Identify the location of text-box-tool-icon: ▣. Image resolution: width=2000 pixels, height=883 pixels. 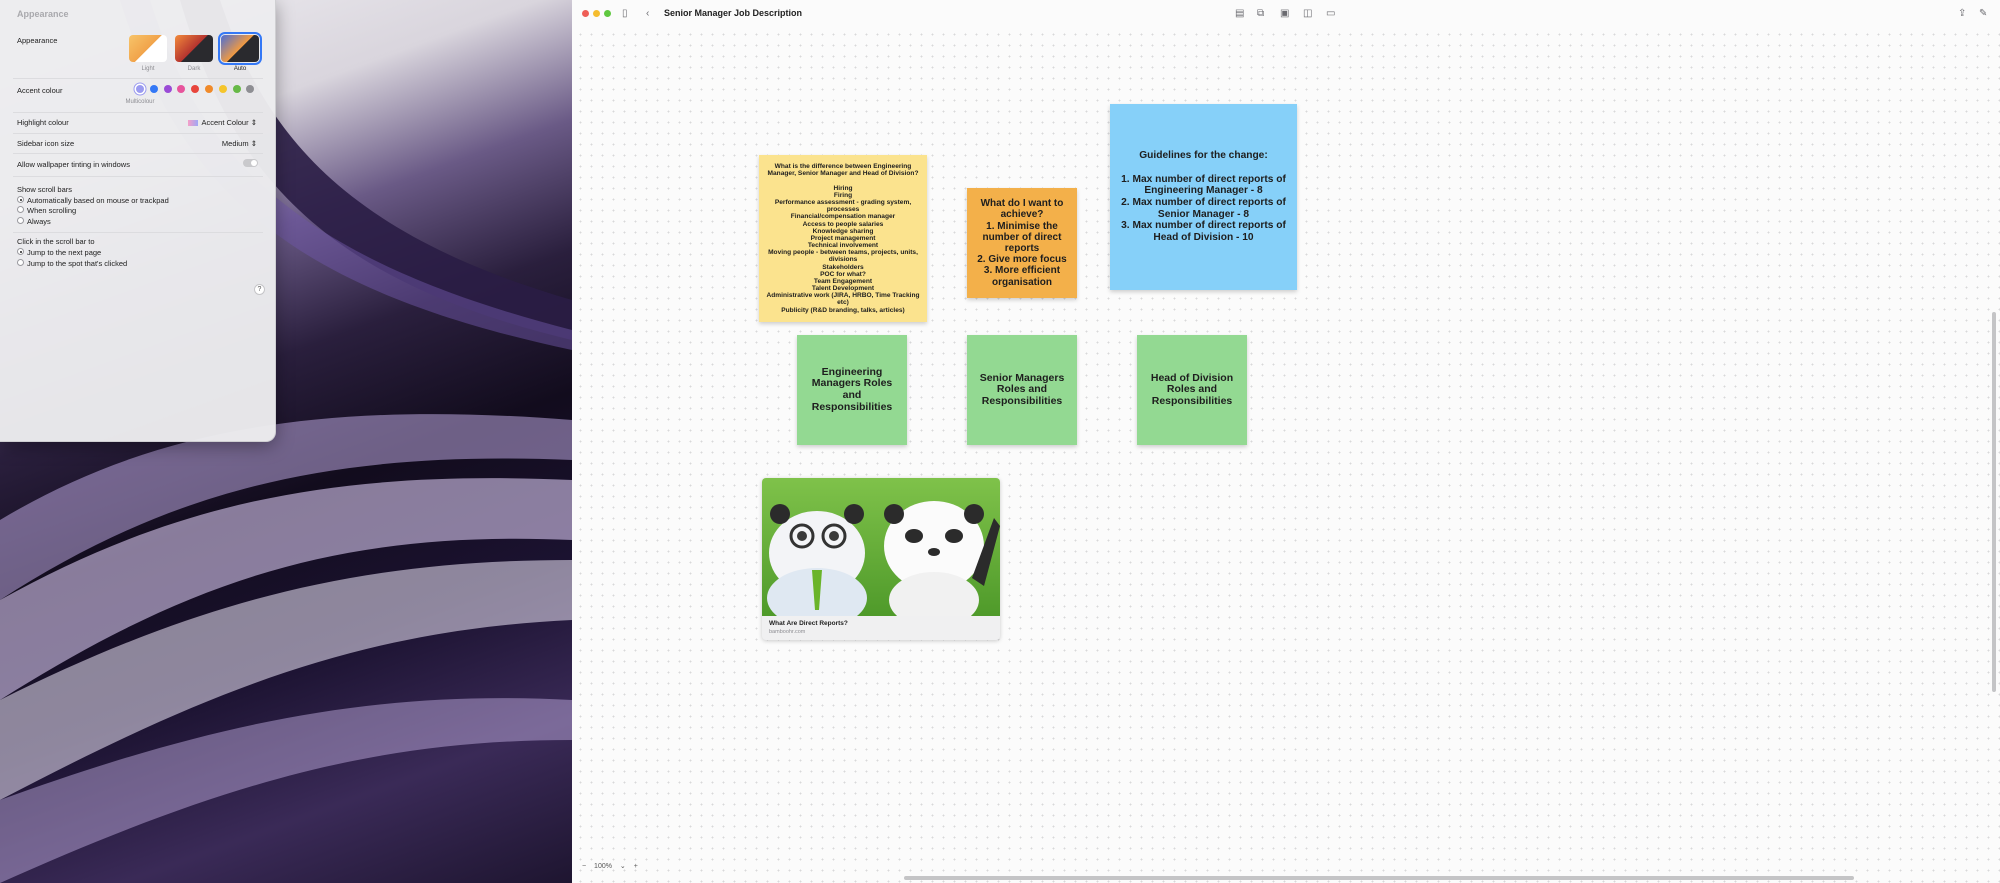
(1284, 13).